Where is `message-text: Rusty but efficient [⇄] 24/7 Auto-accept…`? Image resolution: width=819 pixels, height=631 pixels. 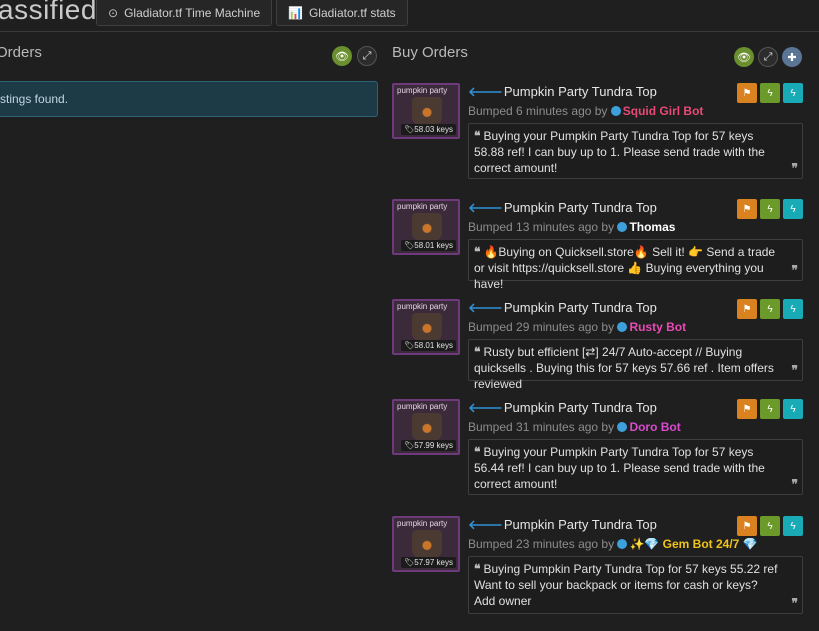
message-text: Rusty but efficient [⇄] 24/7 Auto-accept… is located at coordinates (624, 368).